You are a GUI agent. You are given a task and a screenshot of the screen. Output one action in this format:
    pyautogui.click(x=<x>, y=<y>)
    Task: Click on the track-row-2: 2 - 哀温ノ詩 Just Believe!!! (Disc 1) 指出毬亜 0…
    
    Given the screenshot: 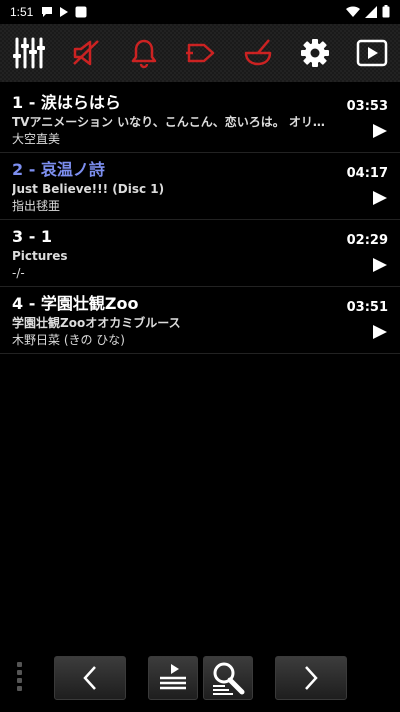 What is the action you would take?
    pyautogui.click(x=200, y=186)
    